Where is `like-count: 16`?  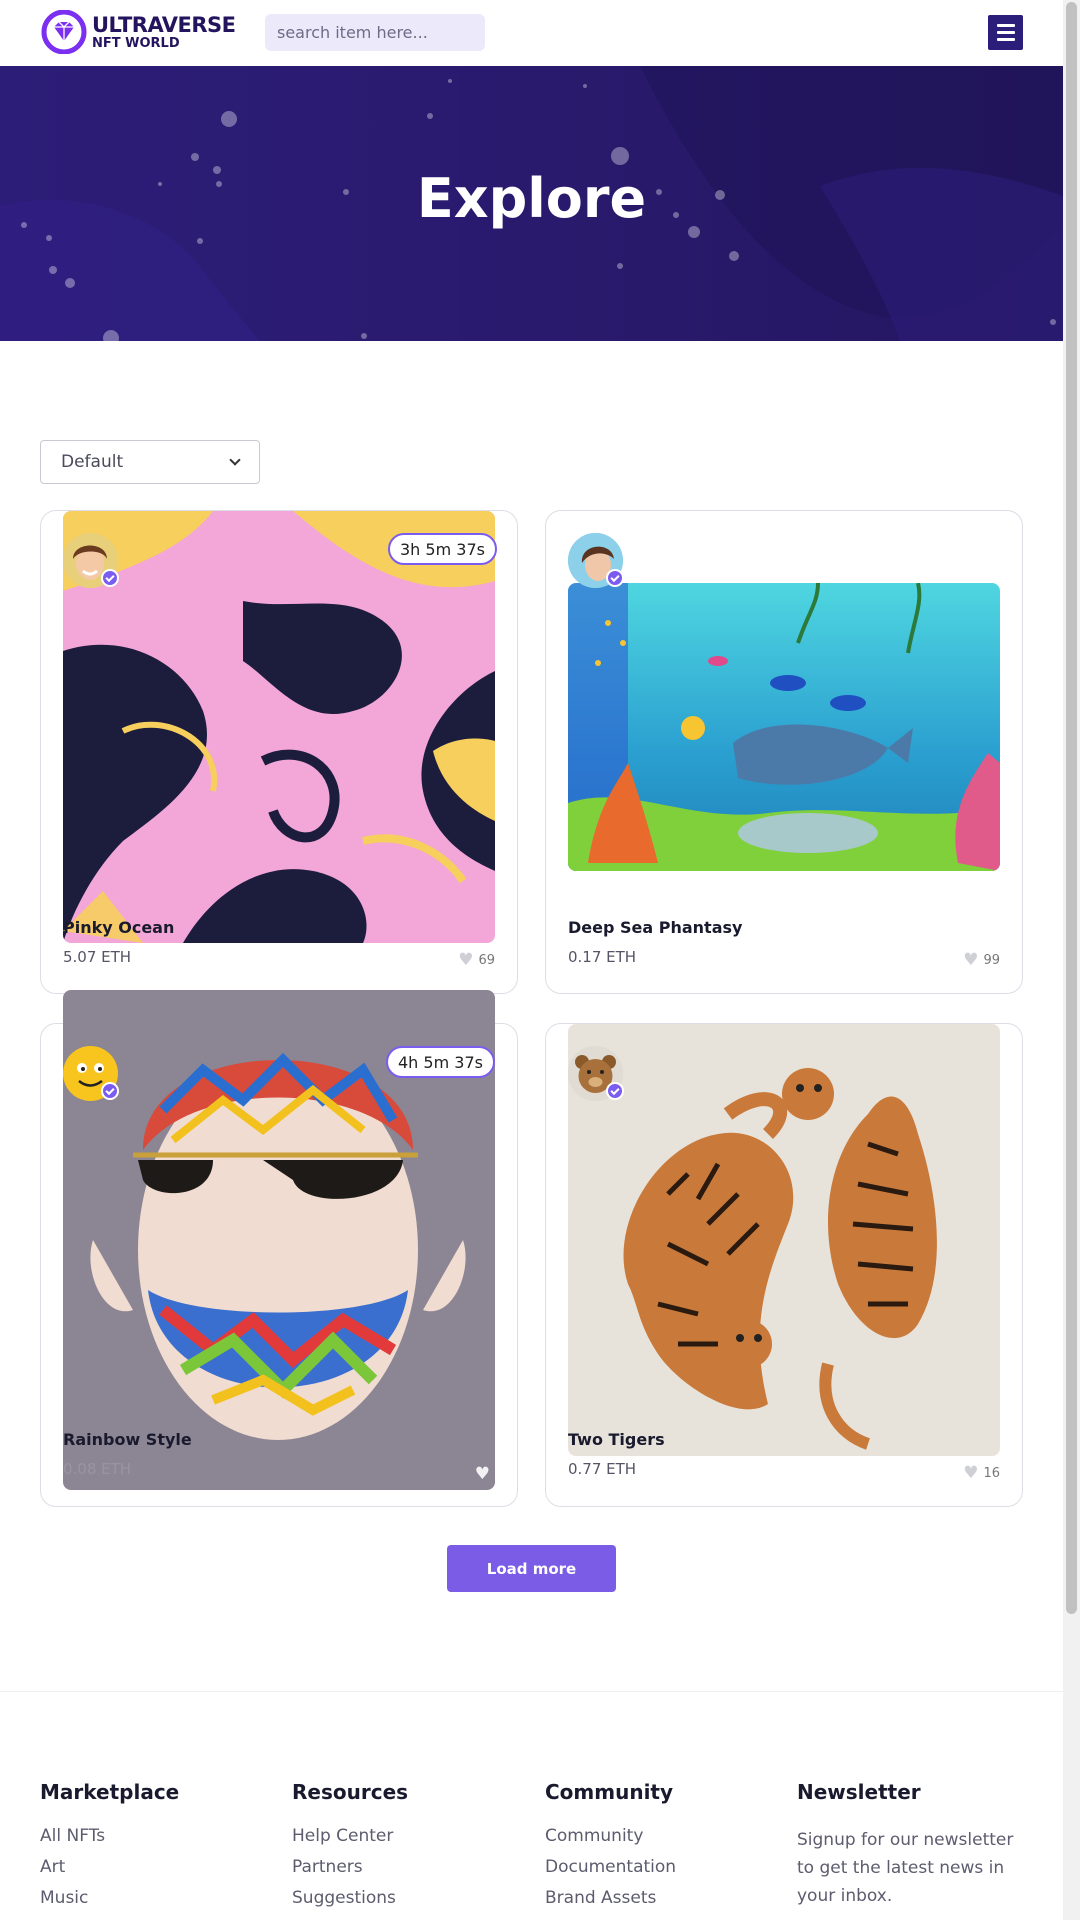
like-count: 16 is located at coordinates (991, 1473).